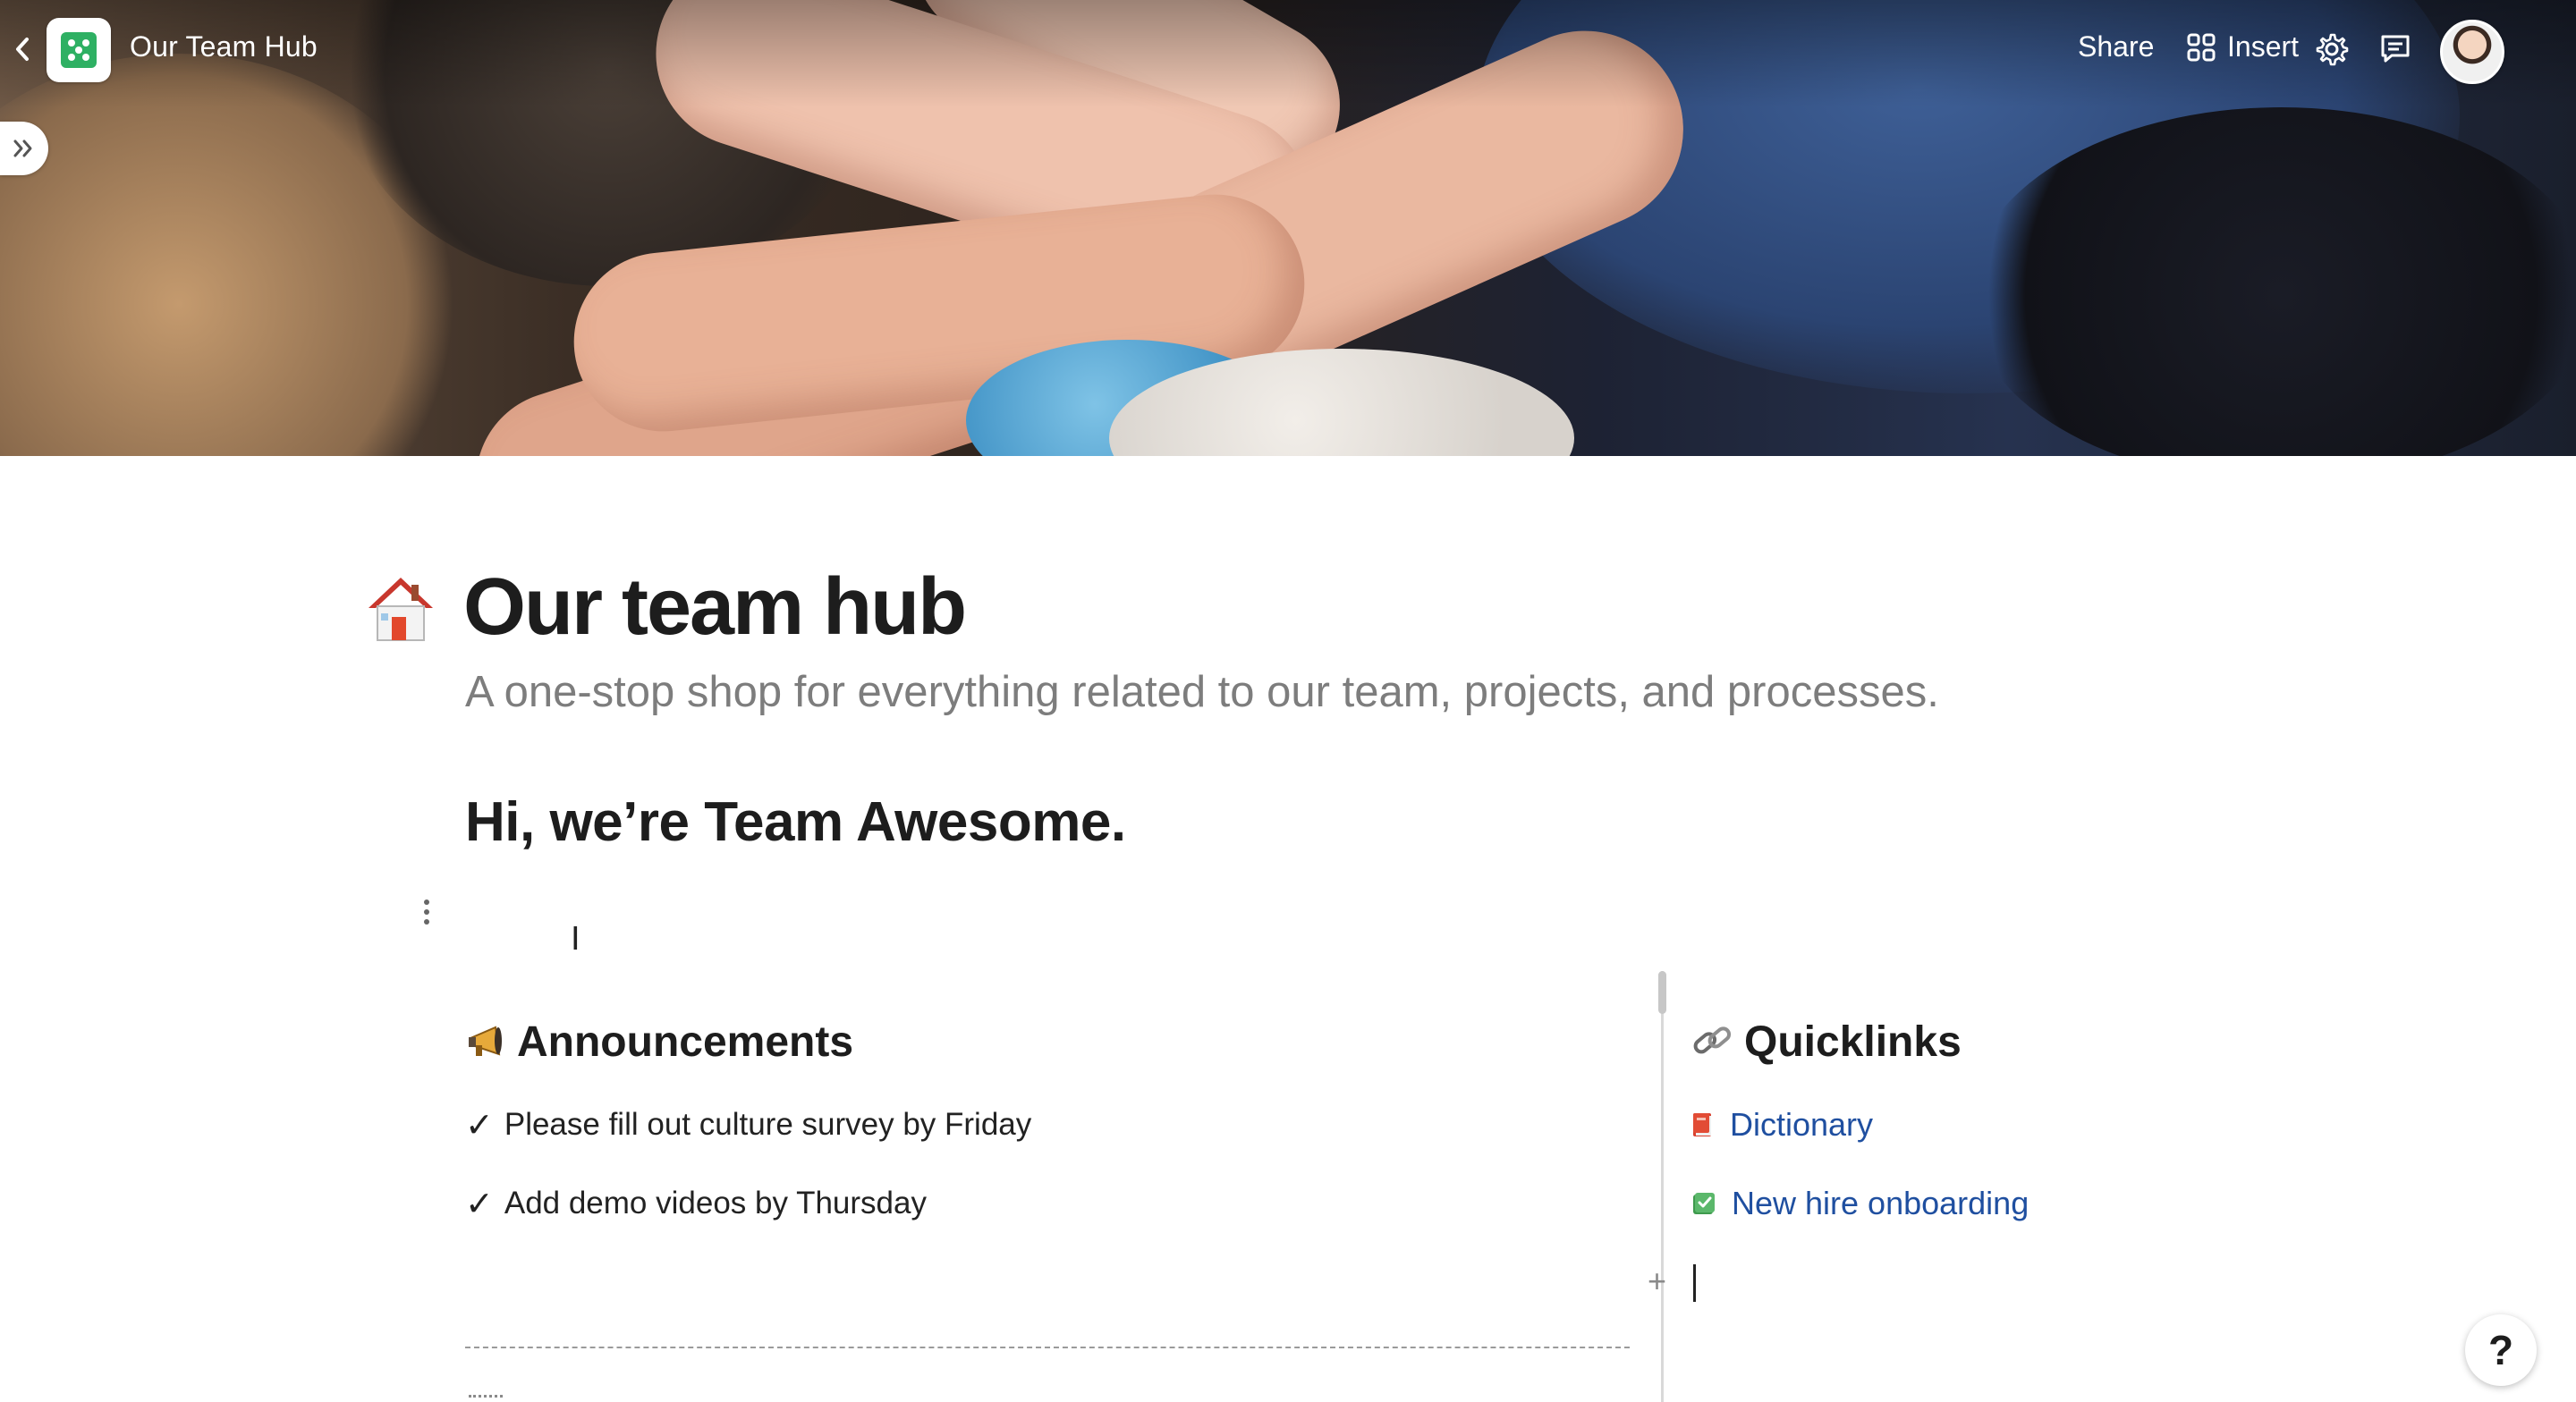 Image resolution: width=2576 pixels, height=1402 pixels. Describe the element at coordinates (2093, 1125) in the screenshot. I see `quicklink-dictionary: Dictionary` at that location.